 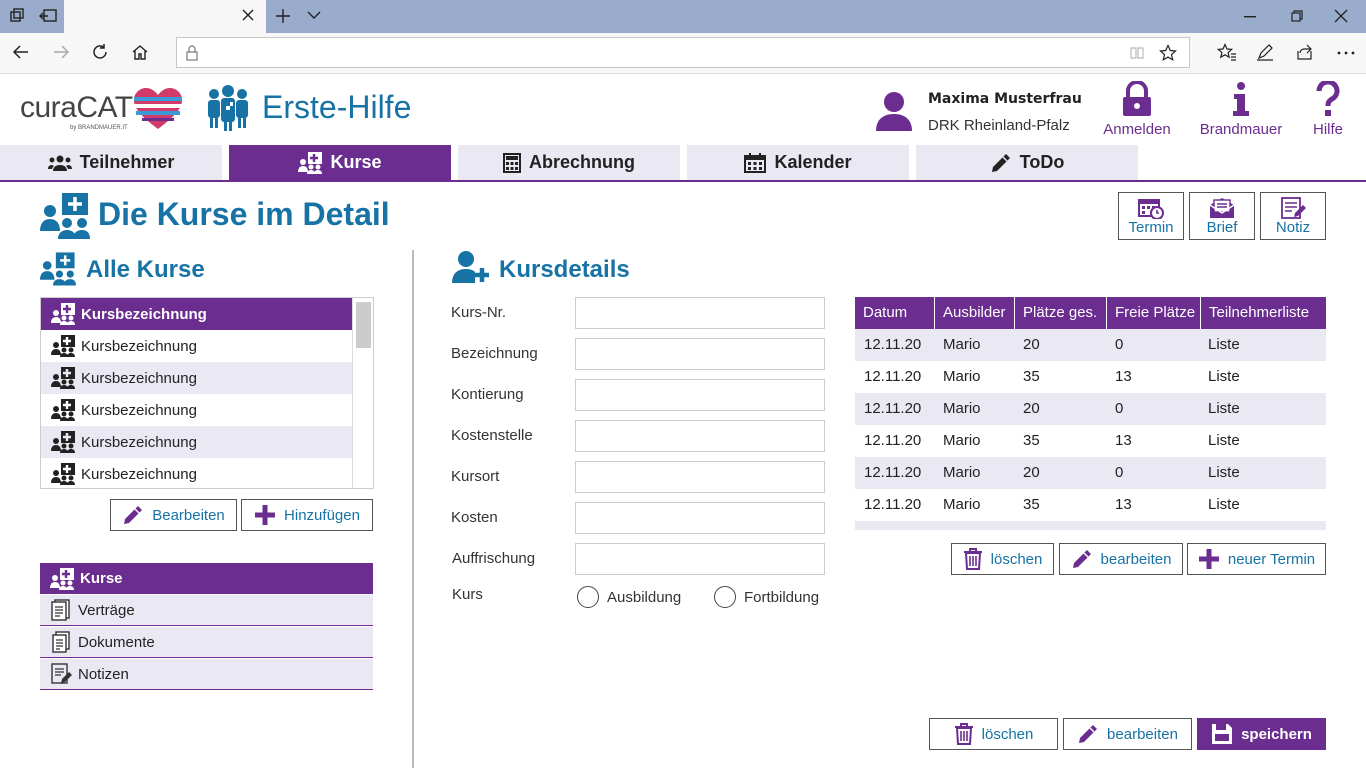 I want to click on tab-kurse: Kurse, so click(x=340, y=162).